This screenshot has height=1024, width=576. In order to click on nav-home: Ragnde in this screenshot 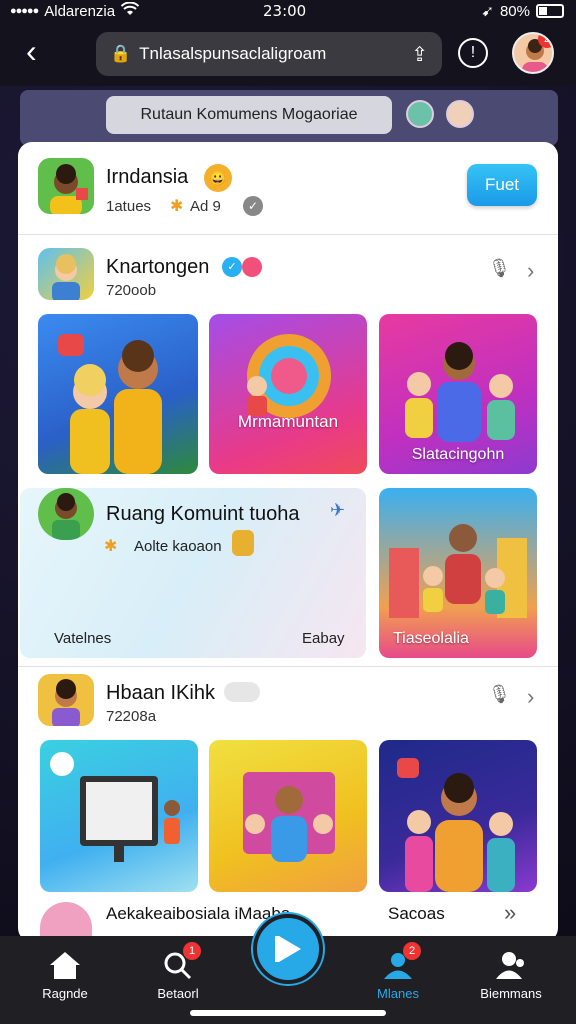, I will do `click(65, 975)`.